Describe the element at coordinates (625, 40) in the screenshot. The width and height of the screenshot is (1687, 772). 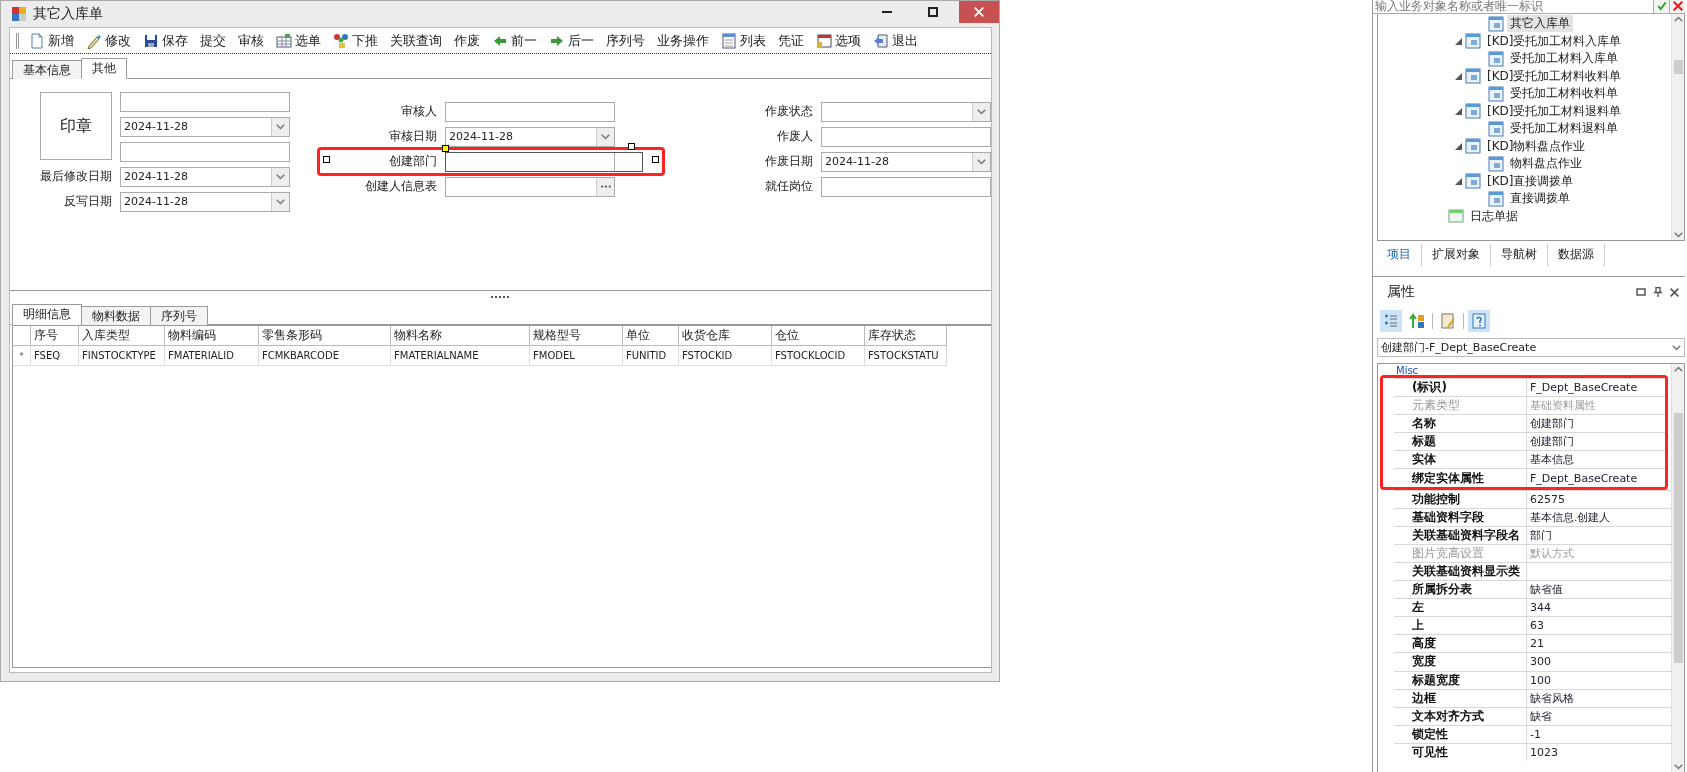
I see `toolbar-button: 序列号` at that location.